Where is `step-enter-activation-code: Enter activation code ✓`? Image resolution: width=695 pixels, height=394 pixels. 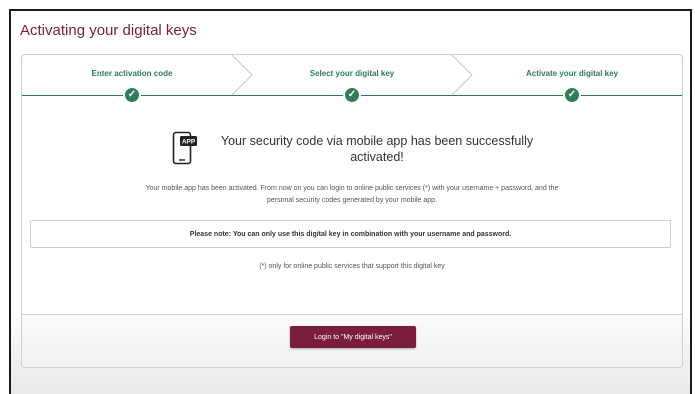 step-enter-activation-code: Enter activation code ✓ is located at coordinates (132, 79).